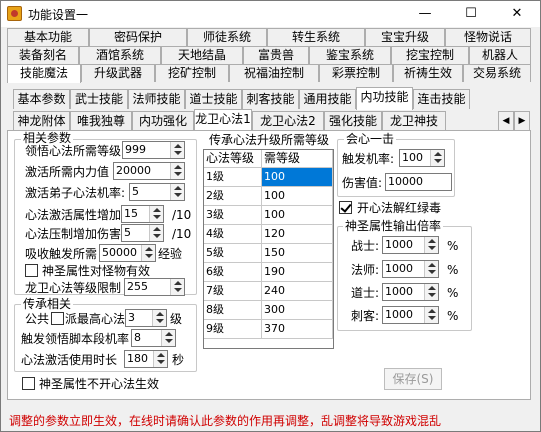  What do you see at coordinates (488, 37) in the screenshot?
I see `tab-monster-talk: 怪物说话` at bounding box center [488, 37].